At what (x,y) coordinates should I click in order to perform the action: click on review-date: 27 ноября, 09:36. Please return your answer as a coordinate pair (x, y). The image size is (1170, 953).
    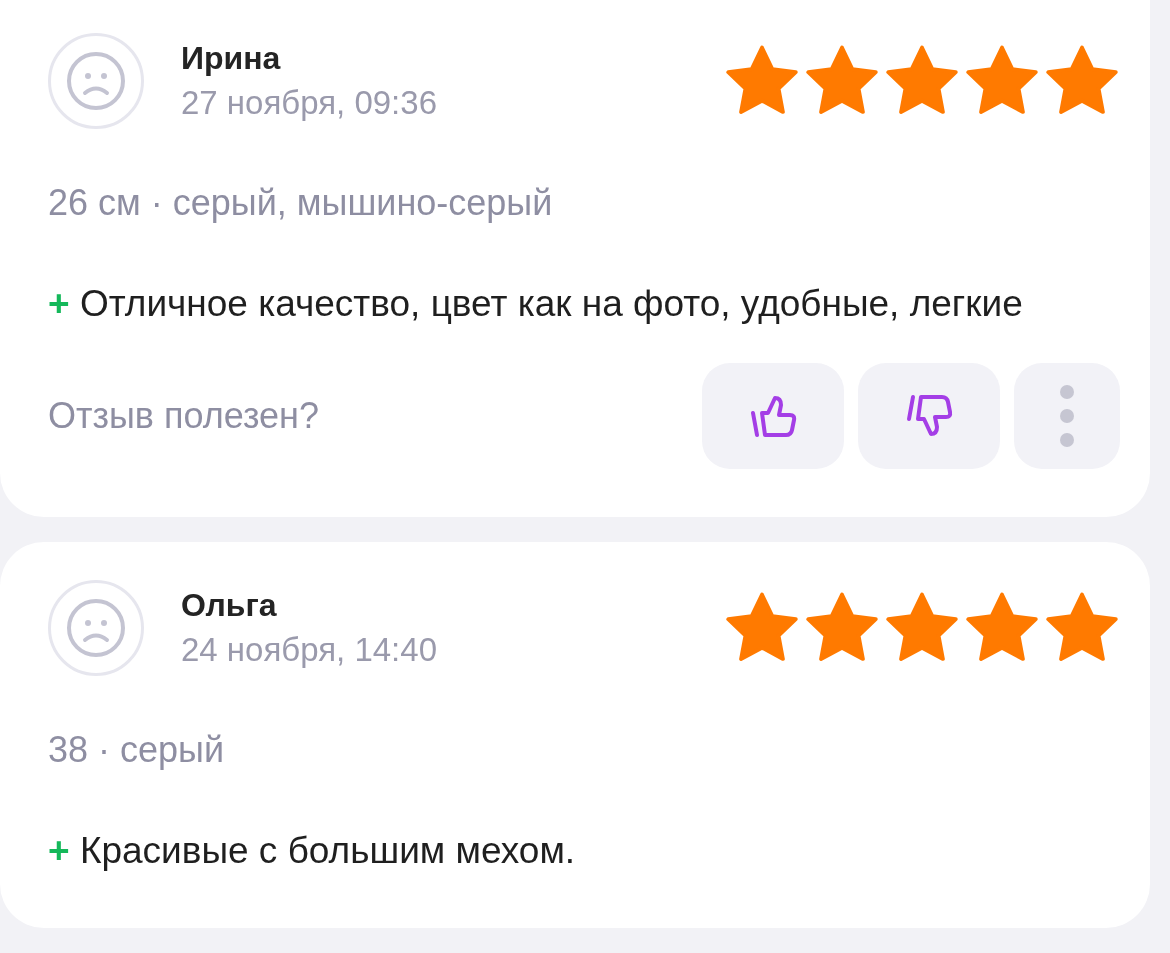
    Looking at the image, I should click on (309, 103).